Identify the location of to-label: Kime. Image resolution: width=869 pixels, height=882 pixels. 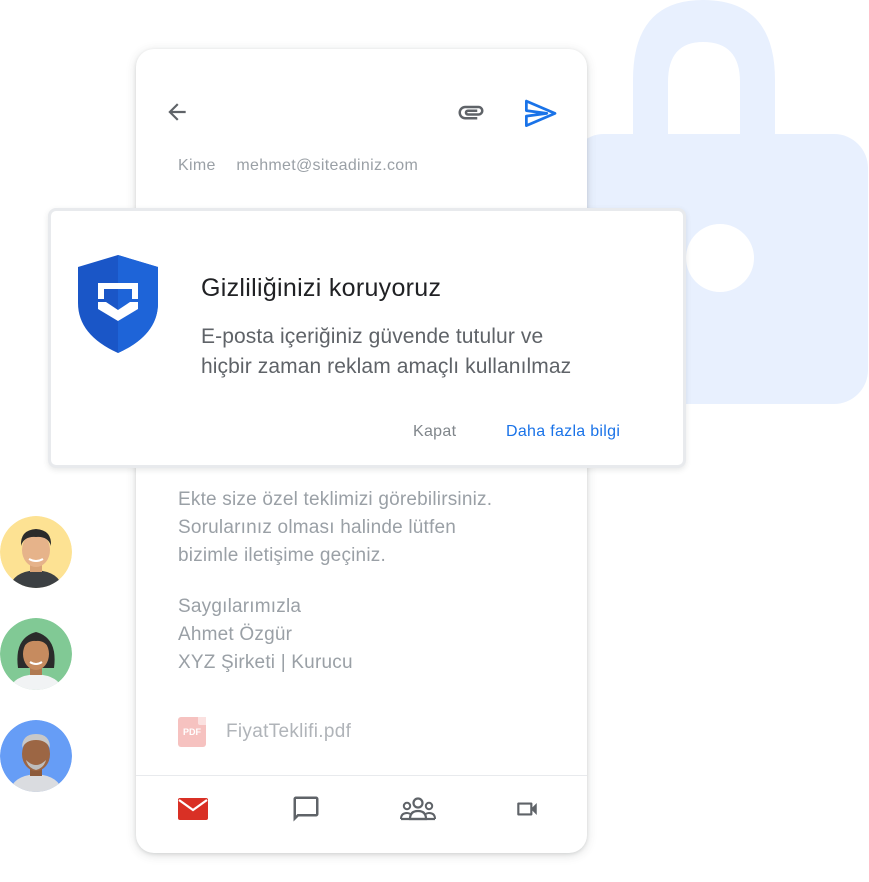
(197, 165).